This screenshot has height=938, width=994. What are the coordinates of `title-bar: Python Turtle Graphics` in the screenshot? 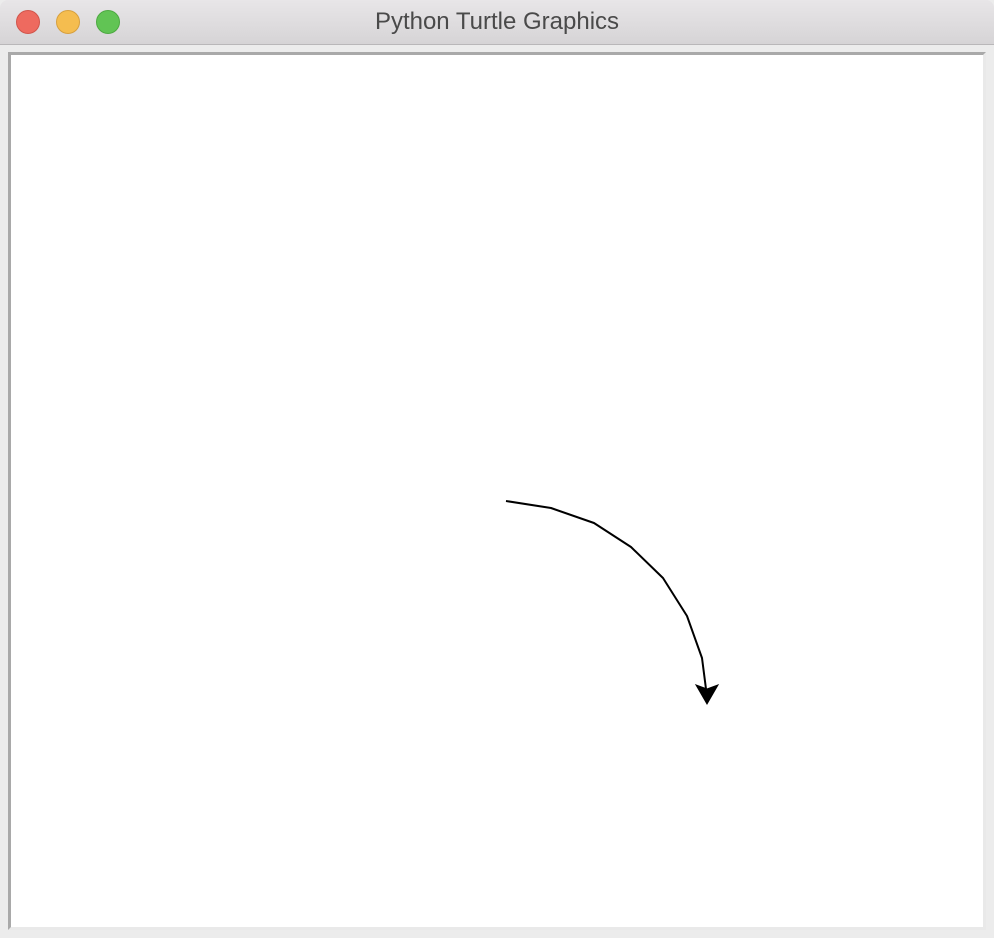 It's located at (497, 22).